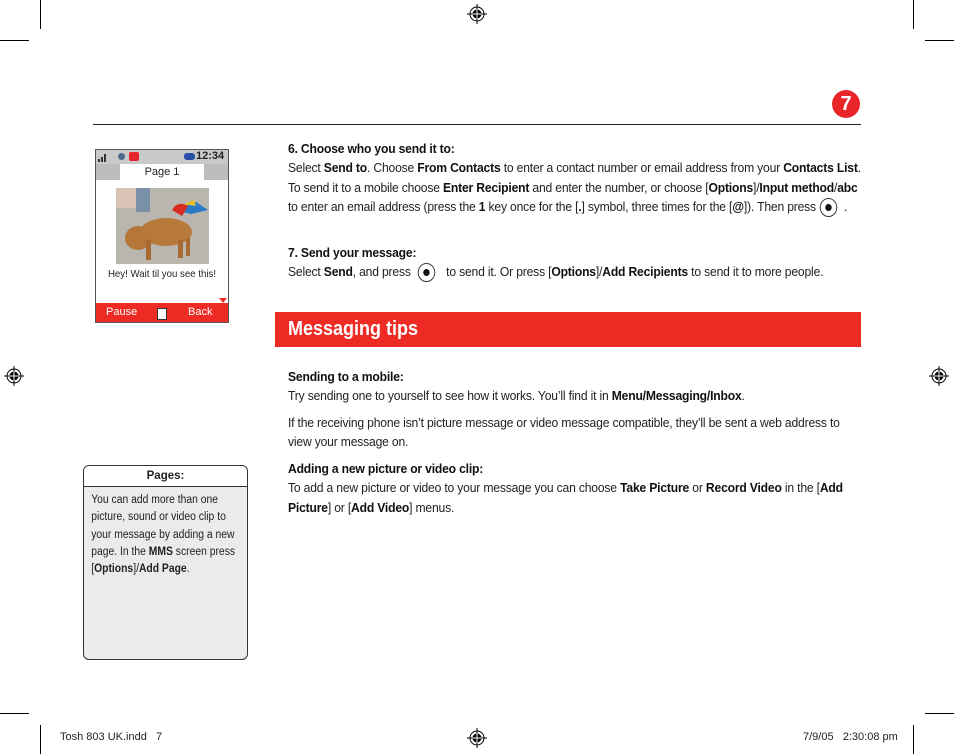 The width and height of the screenshot is (954, 754). I want to click on phone-softkey-bar: Pause Back, so click(162, 312).